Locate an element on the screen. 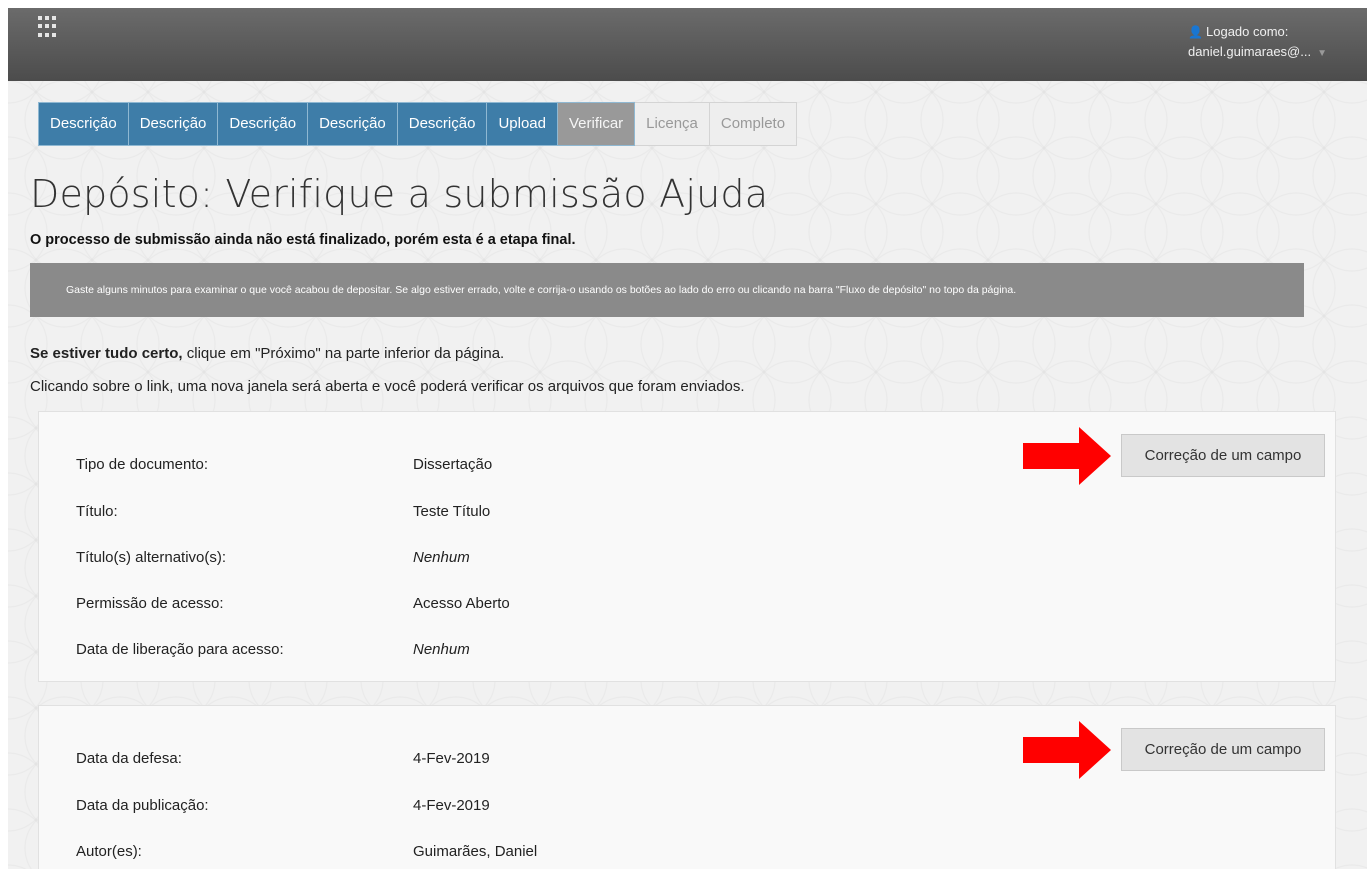 This screenshot has width=1367, height=869. field-value: Dissertação is located at coordinates (453, 464).